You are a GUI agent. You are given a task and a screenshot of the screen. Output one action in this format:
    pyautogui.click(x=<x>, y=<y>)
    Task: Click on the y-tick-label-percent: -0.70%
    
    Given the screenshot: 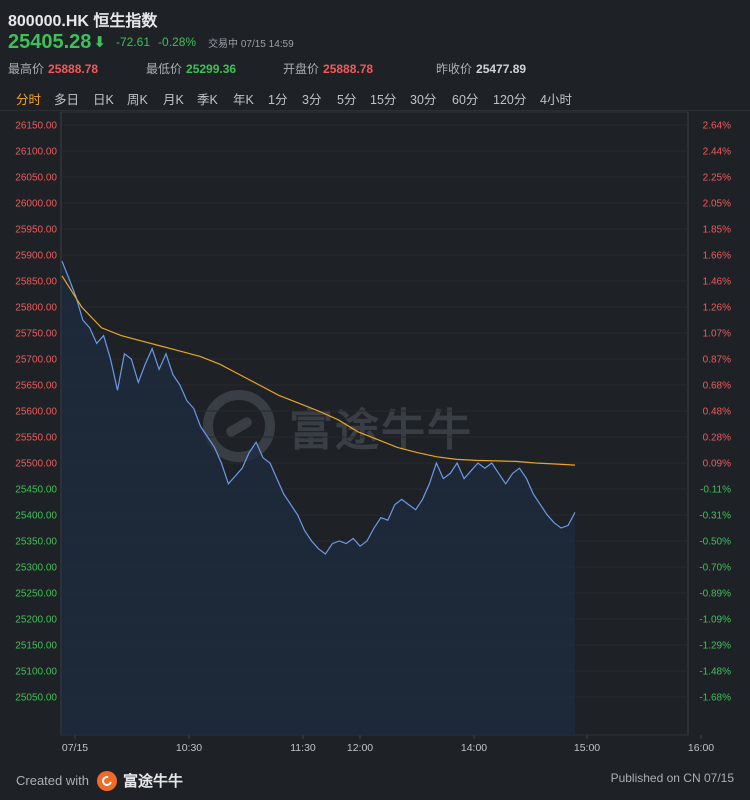 What is the action you would take?
    pyautogui.click(x=715, y=568)
    